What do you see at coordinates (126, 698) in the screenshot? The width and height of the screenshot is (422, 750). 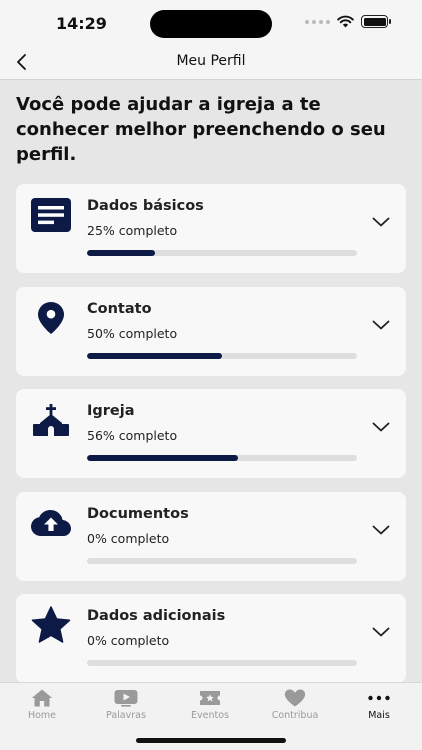 I see `play-icon` at bounding box center [126, 698].